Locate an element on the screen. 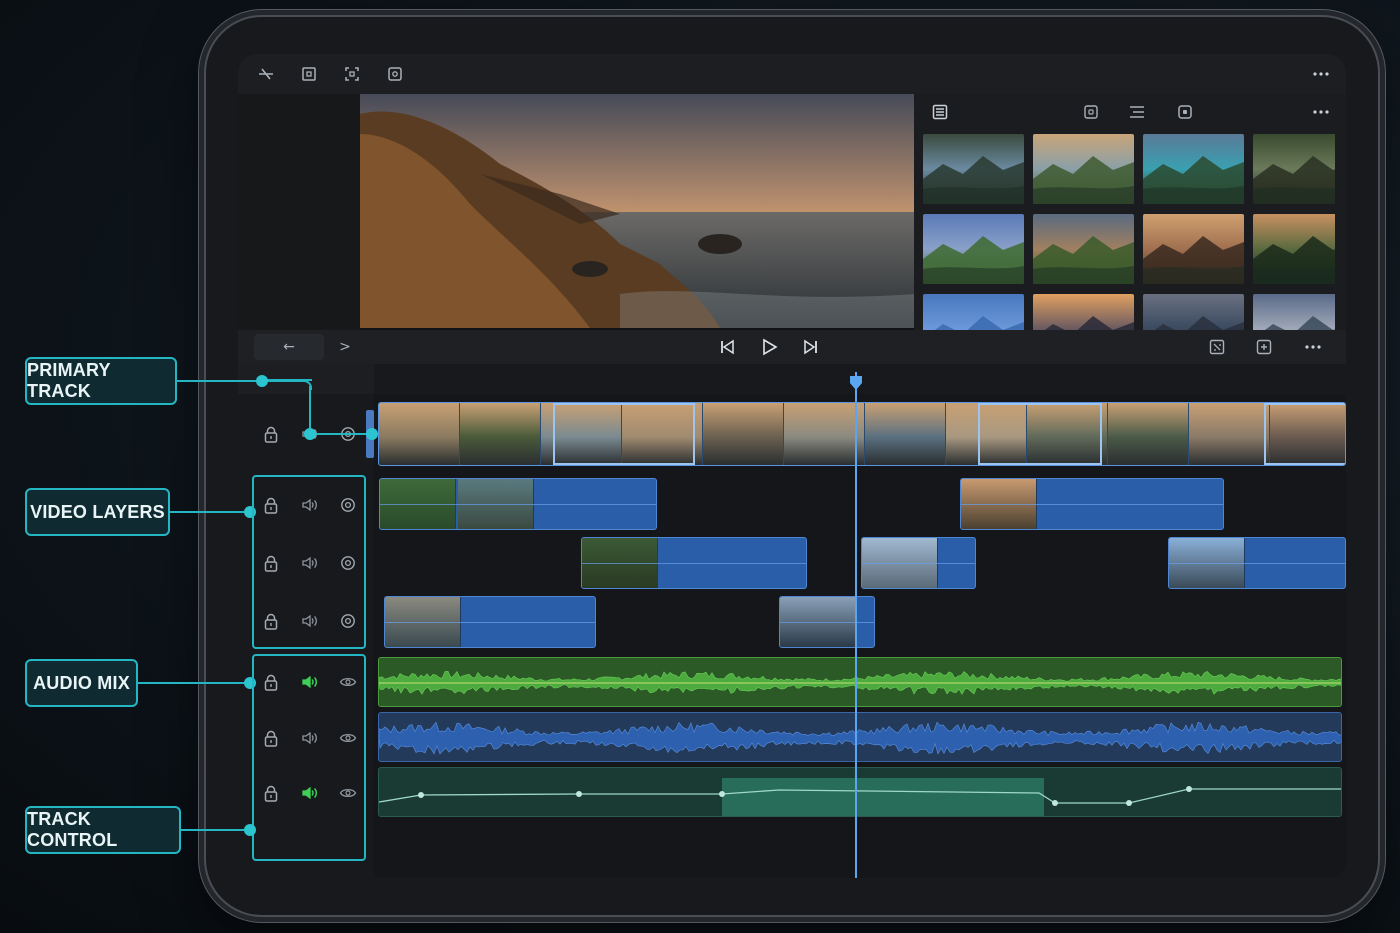 This screenshot has width=1400, height=933. stabilize-icon is located at coordinates (395, 74).